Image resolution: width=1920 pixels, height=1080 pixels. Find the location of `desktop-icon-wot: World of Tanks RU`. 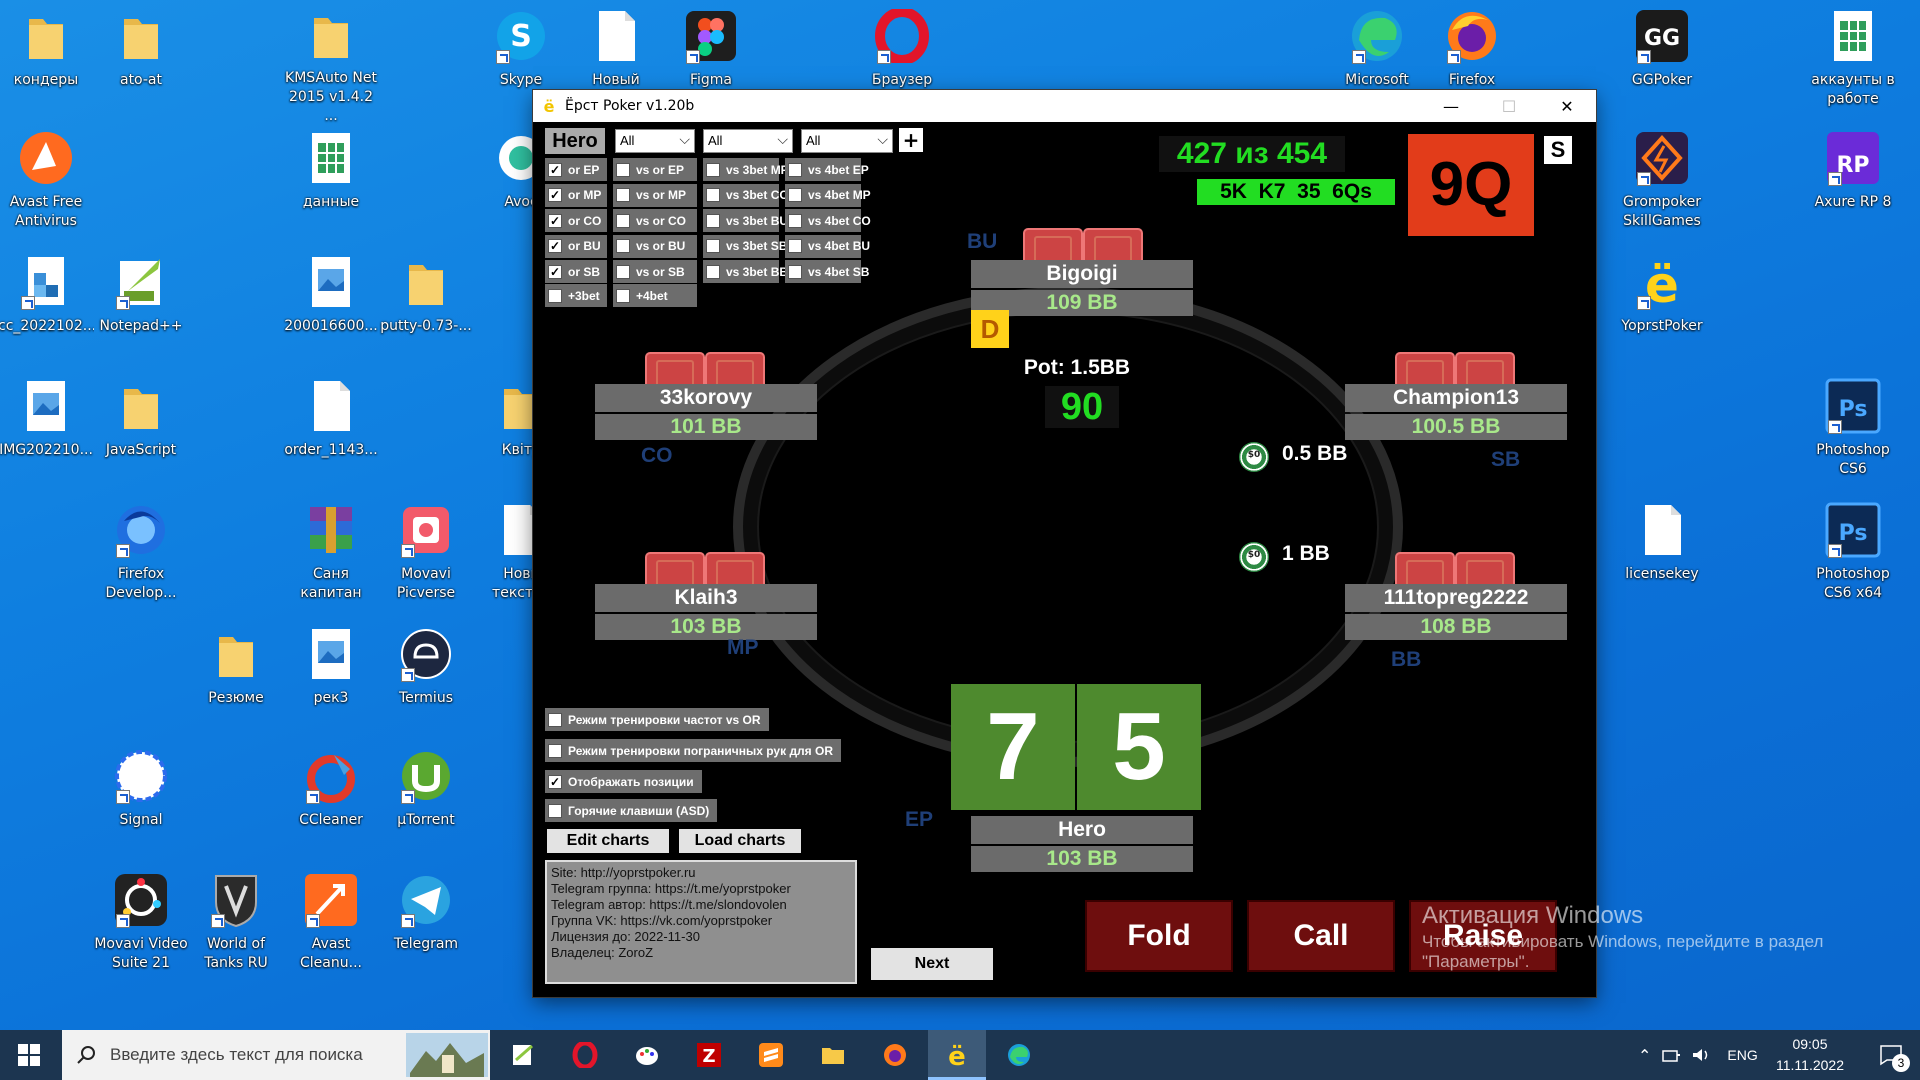

desktop-icon-wot: World of Tanks RU is located at coordinates (236, 929).